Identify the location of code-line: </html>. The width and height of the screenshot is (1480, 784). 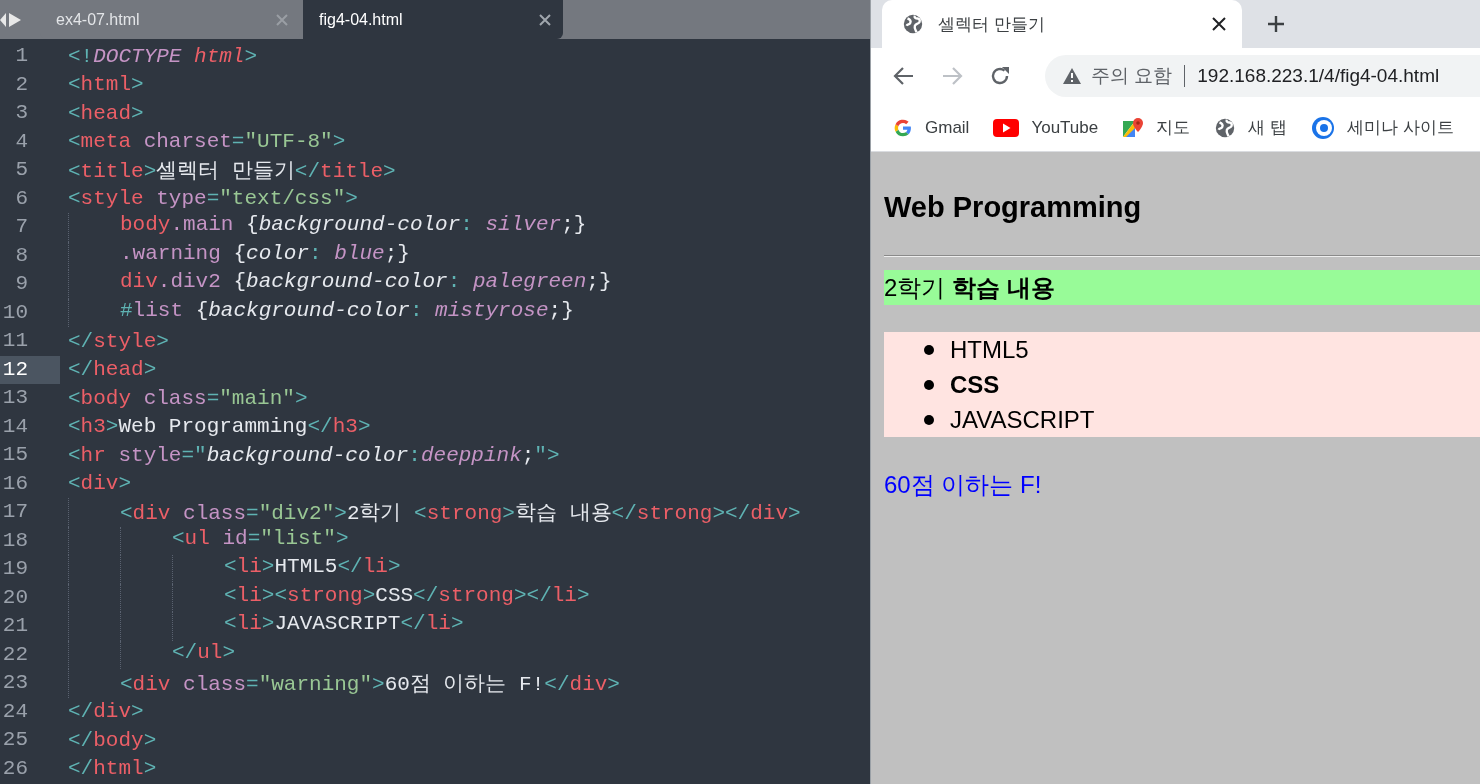
(112, 769).